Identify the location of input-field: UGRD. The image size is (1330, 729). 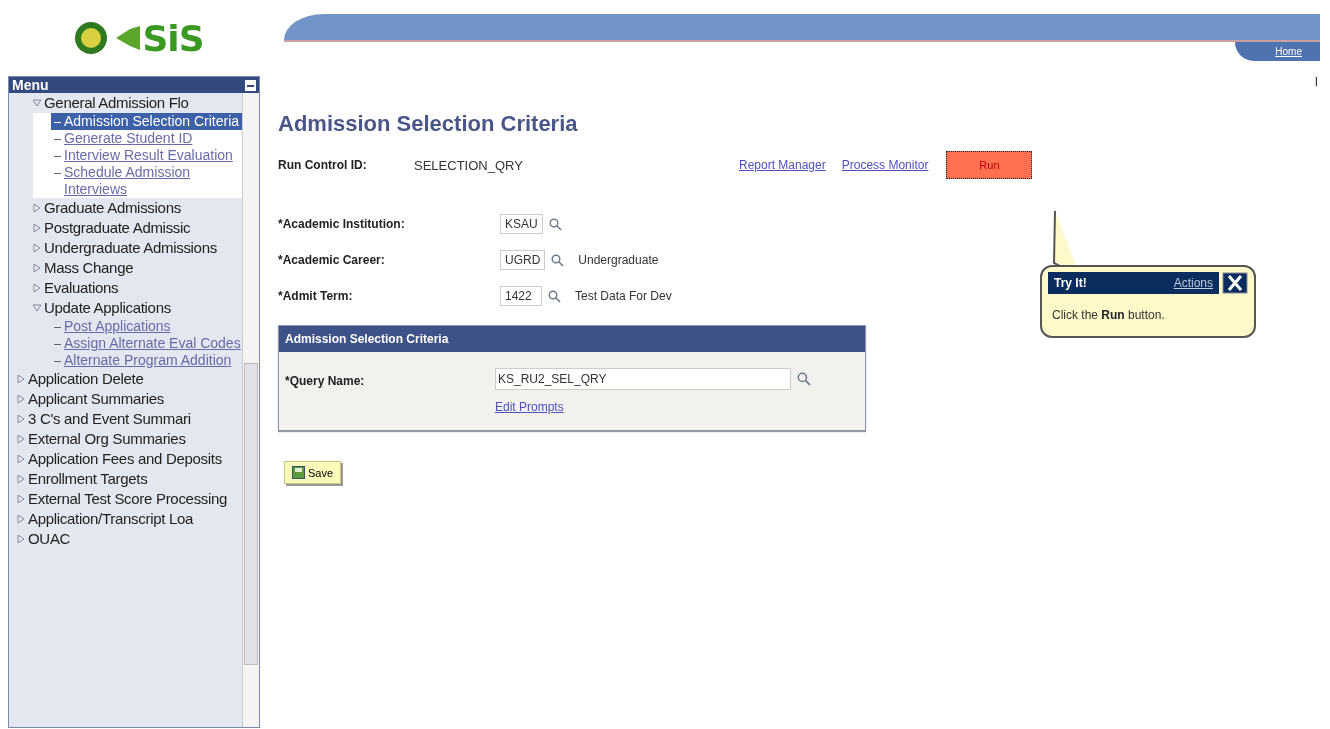
(523, 260).